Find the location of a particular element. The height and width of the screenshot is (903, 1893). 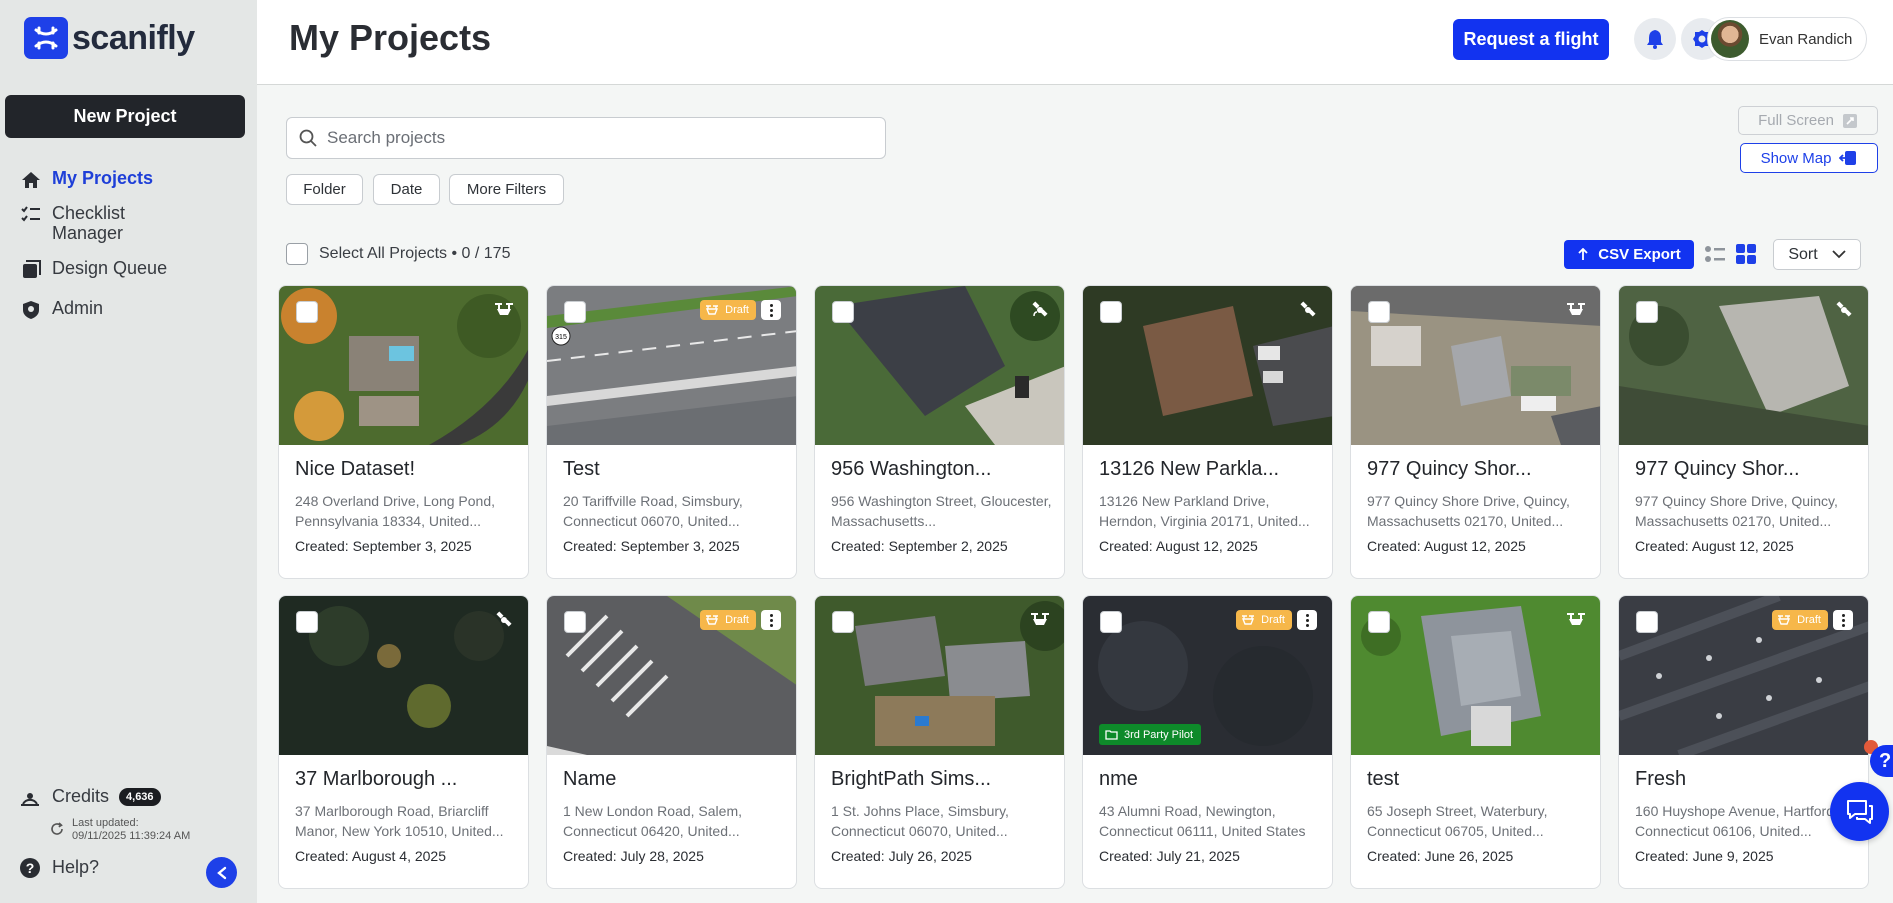

refresh-icon is located at coordinates (57, 830).